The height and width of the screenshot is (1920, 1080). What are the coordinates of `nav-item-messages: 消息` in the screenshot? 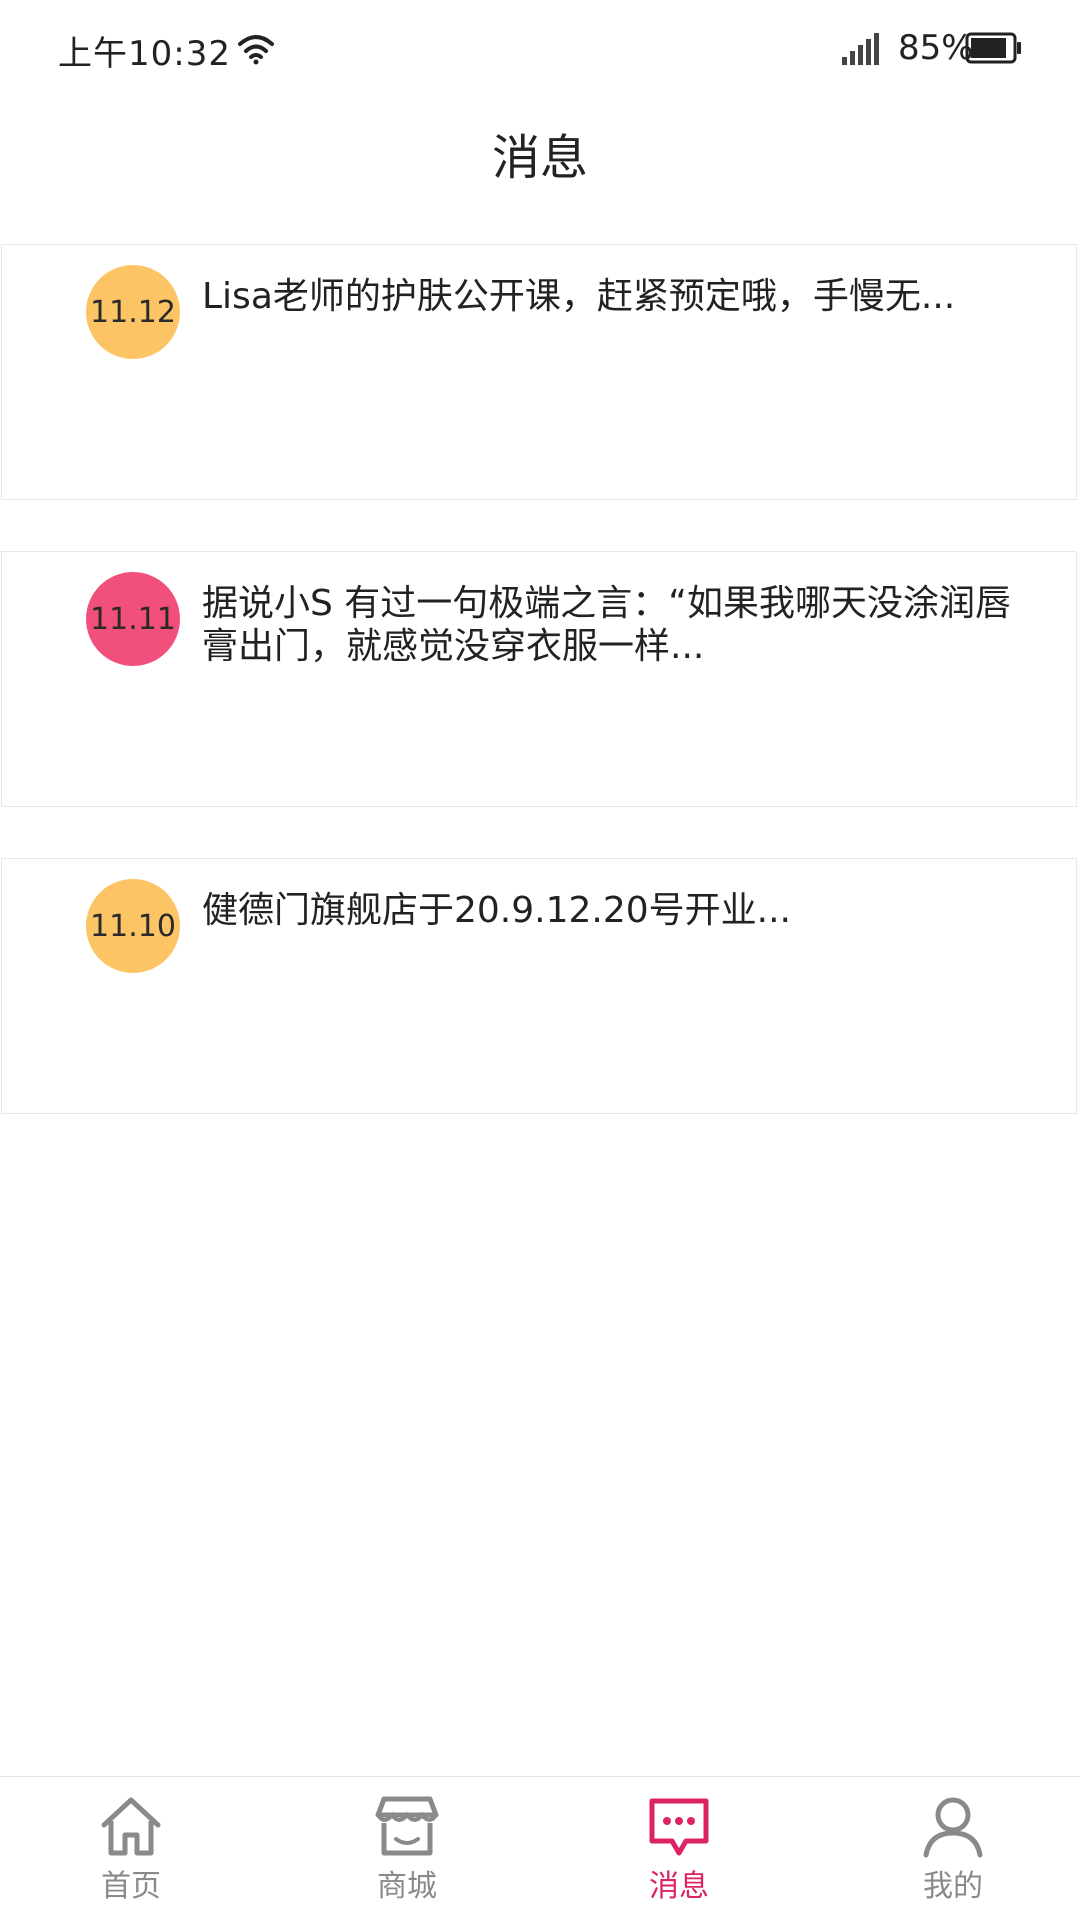 It's located at (679, 1855).